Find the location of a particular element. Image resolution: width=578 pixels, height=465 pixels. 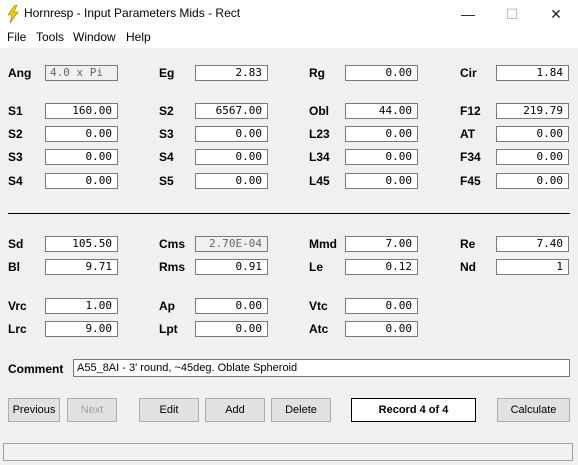

s3-label: S3 is located at coordinates (166, 134).